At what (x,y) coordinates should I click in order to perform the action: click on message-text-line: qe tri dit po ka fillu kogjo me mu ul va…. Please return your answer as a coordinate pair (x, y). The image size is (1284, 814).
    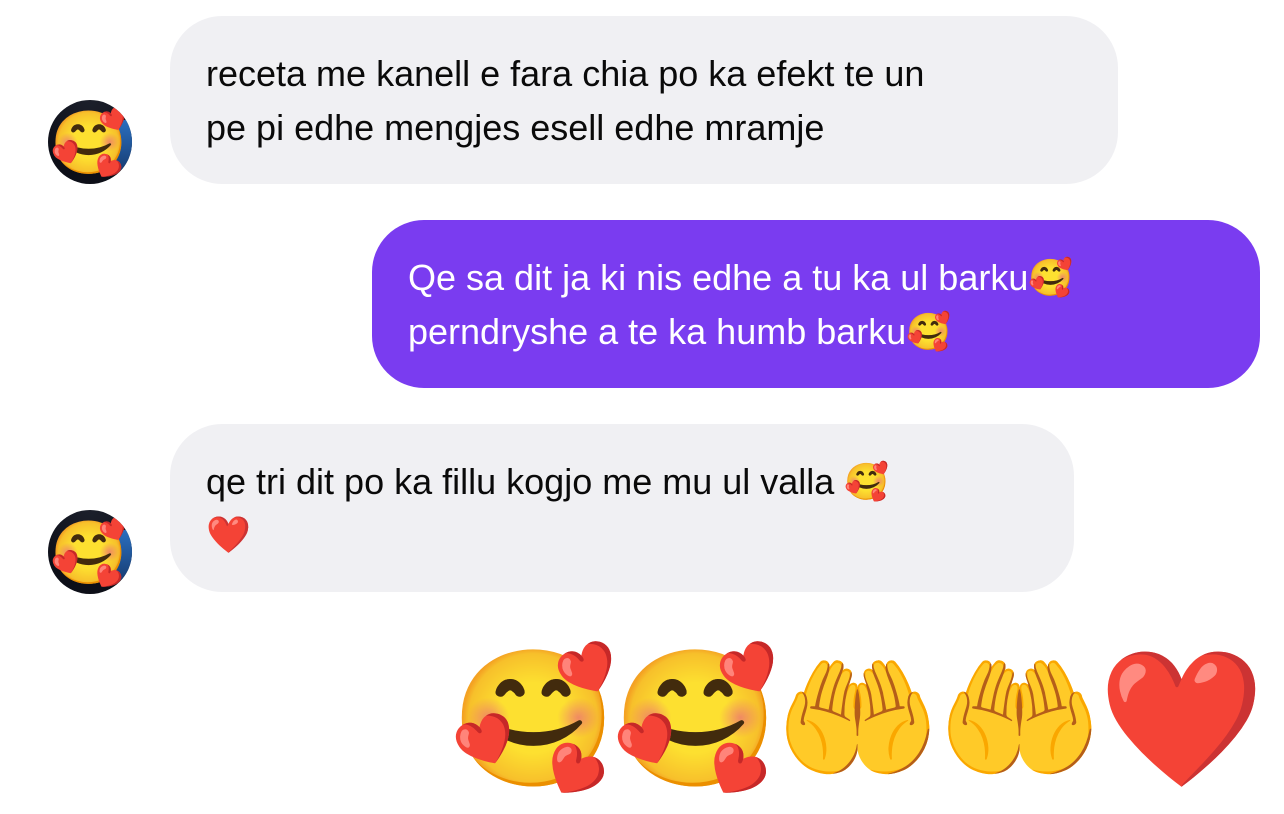
    Looking at the image, I should click on (548, 481).